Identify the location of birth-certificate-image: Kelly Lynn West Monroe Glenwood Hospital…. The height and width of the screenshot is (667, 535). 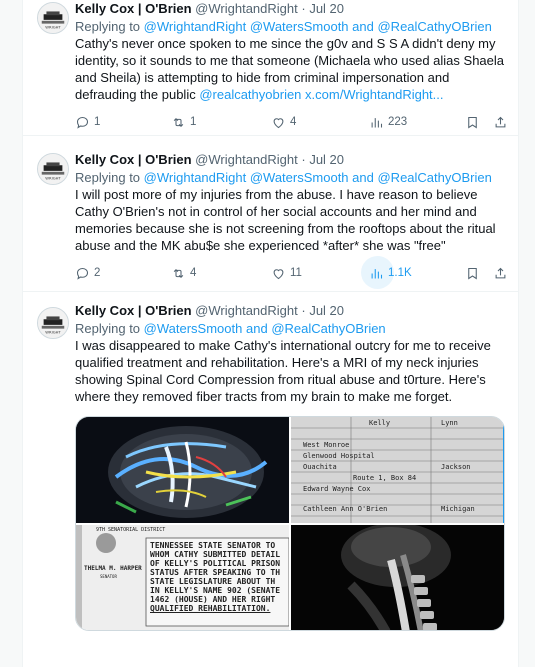
(397, 470).